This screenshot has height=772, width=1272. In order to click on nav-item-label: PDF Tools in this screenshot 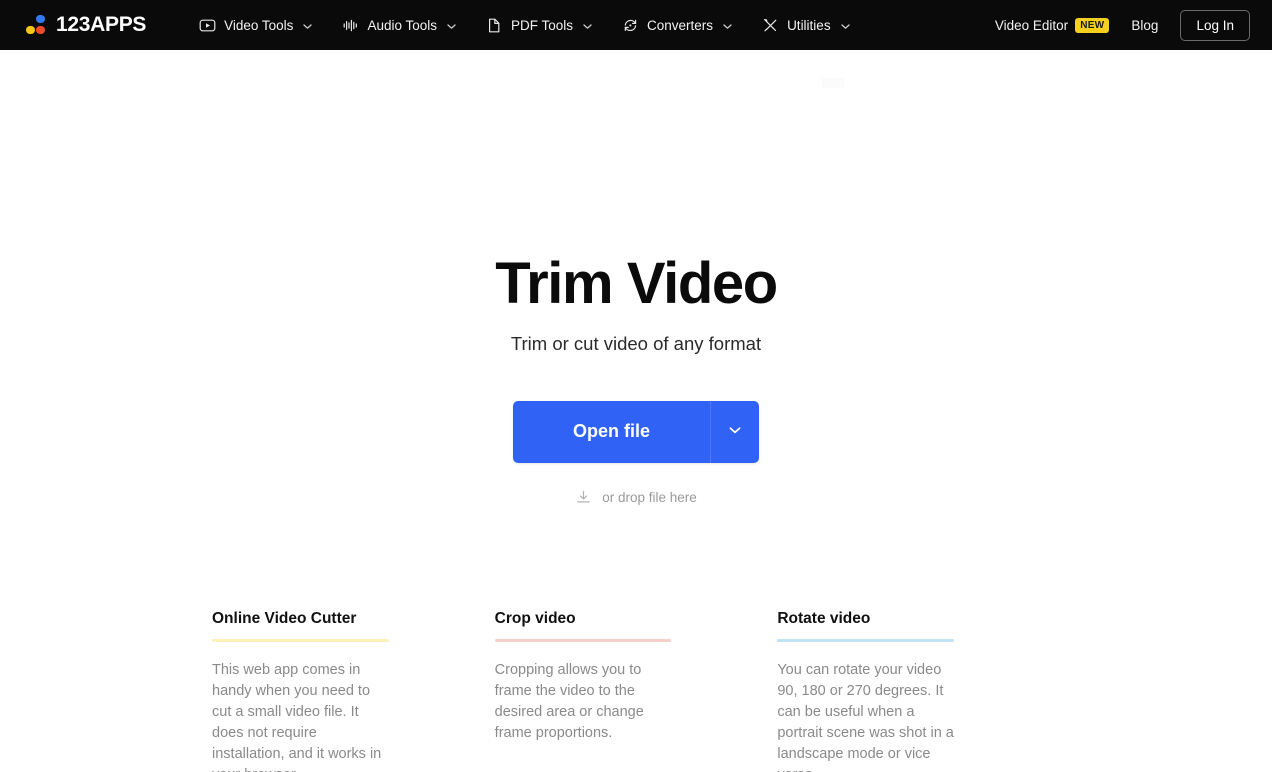, I will do `click(542, 25)`.